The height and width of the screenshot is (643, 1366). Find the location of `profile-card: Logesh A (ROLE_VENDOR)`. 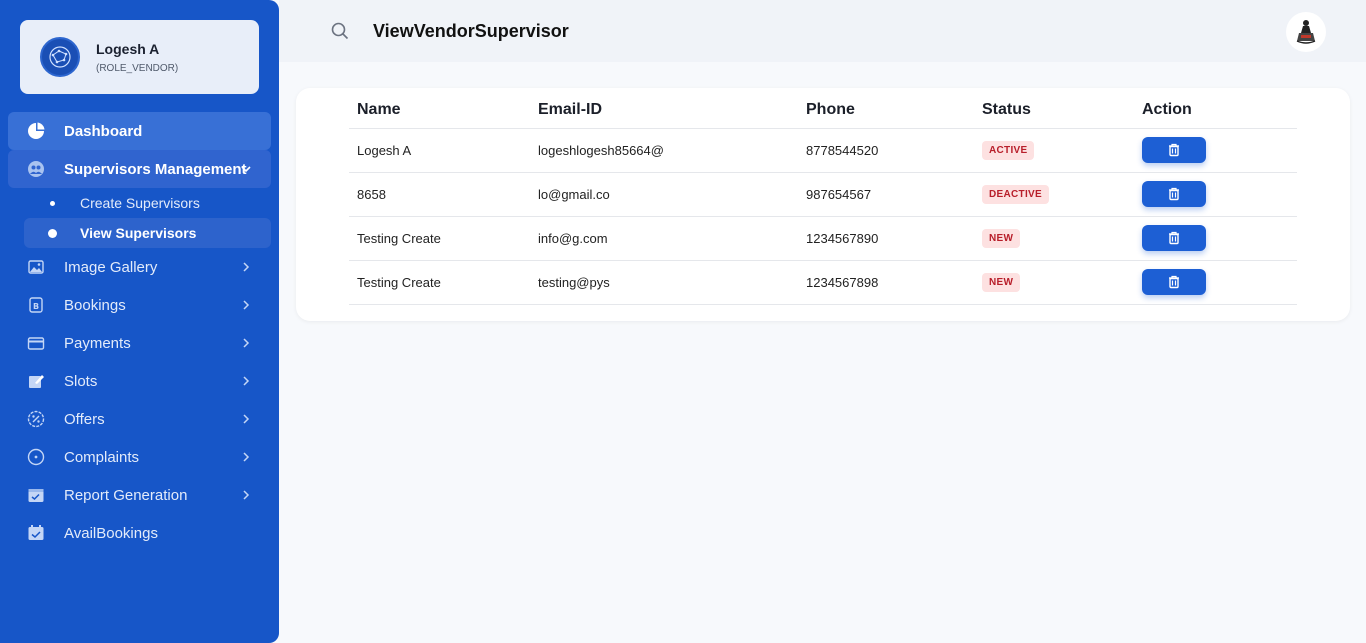

profile-card: Logesh A (ROLE_VENDOR) is located at coordinates (139, 57).